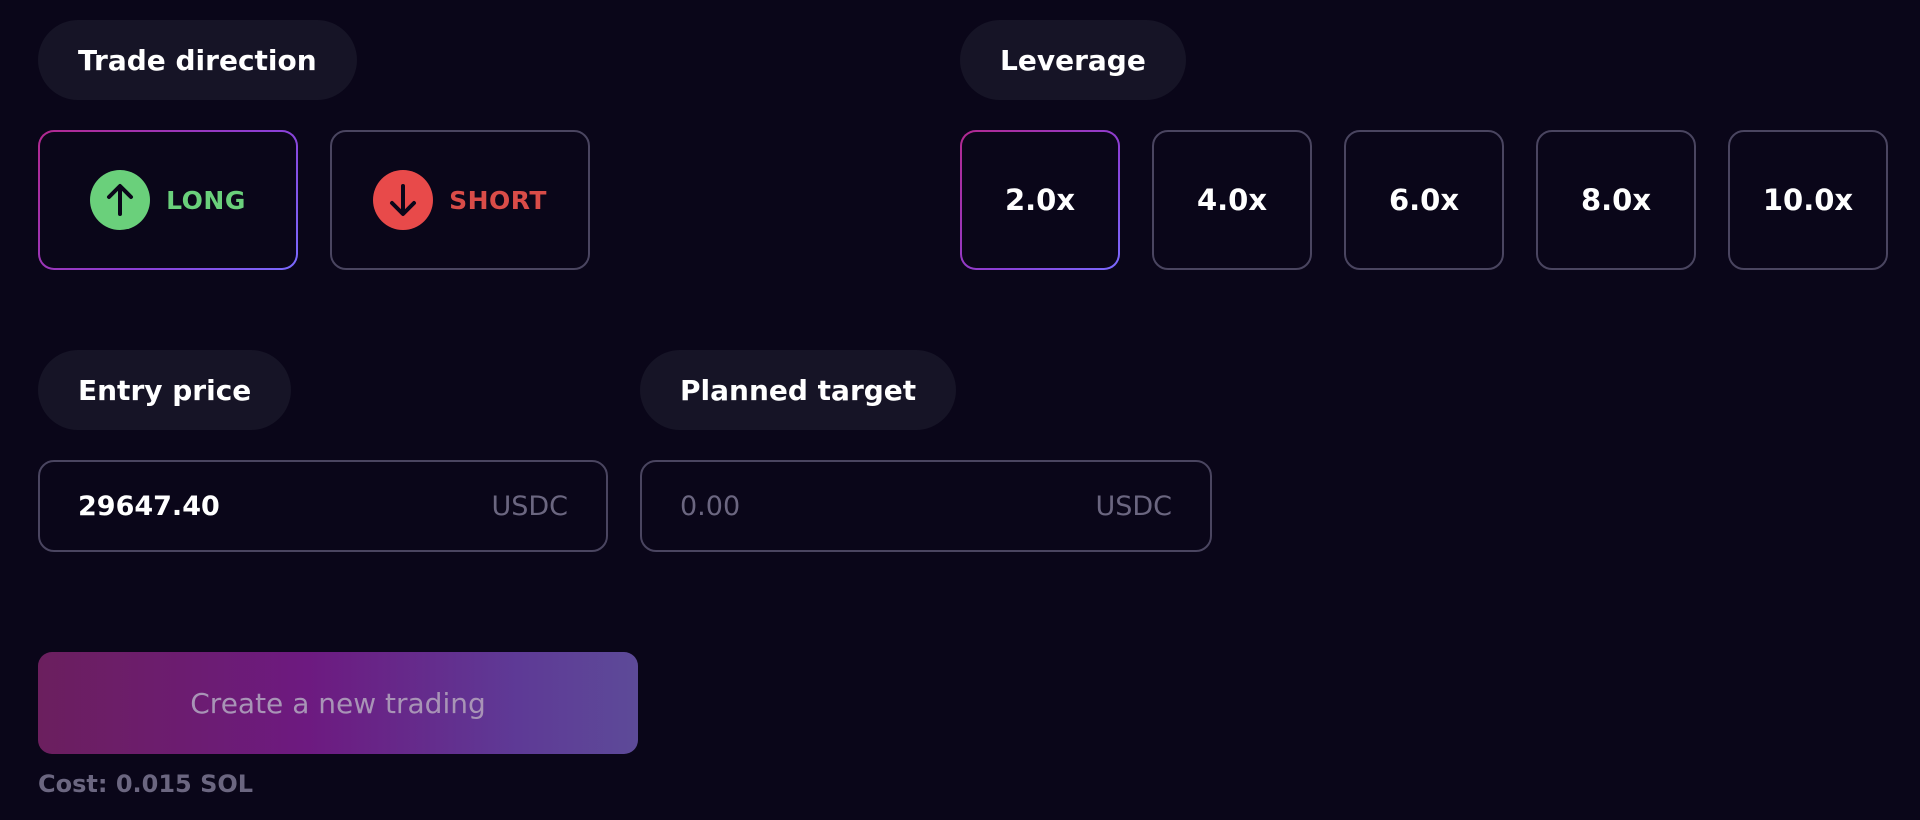 The width and height of the screenshot is (1920, 820). I want to click on leverage-option-10x: 10.0x, so click(1808, 200).